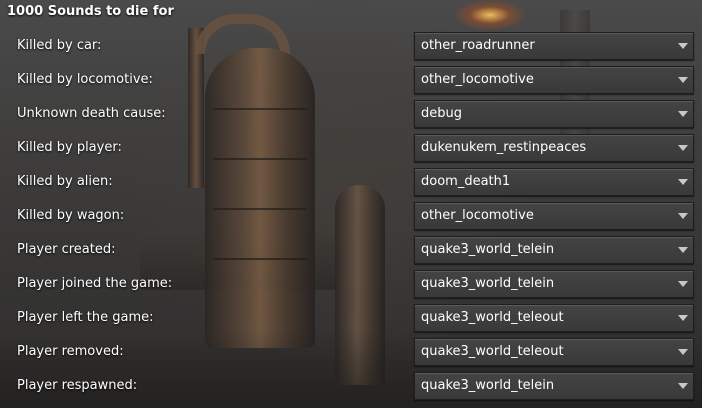 The image size is (702, 408). I want to click on setting-label: Player removed:, so click(70, 351).